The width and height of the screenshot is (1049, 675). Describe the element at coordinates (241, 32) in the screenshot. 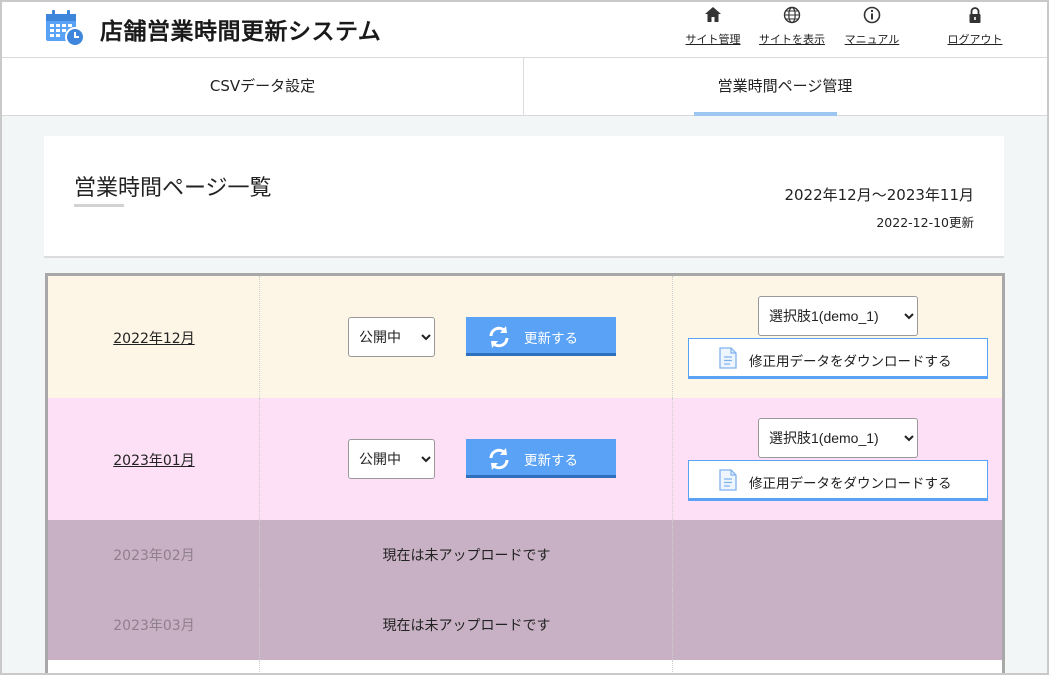

I see `app-title: 店舗営業時間更新システム` at that location.